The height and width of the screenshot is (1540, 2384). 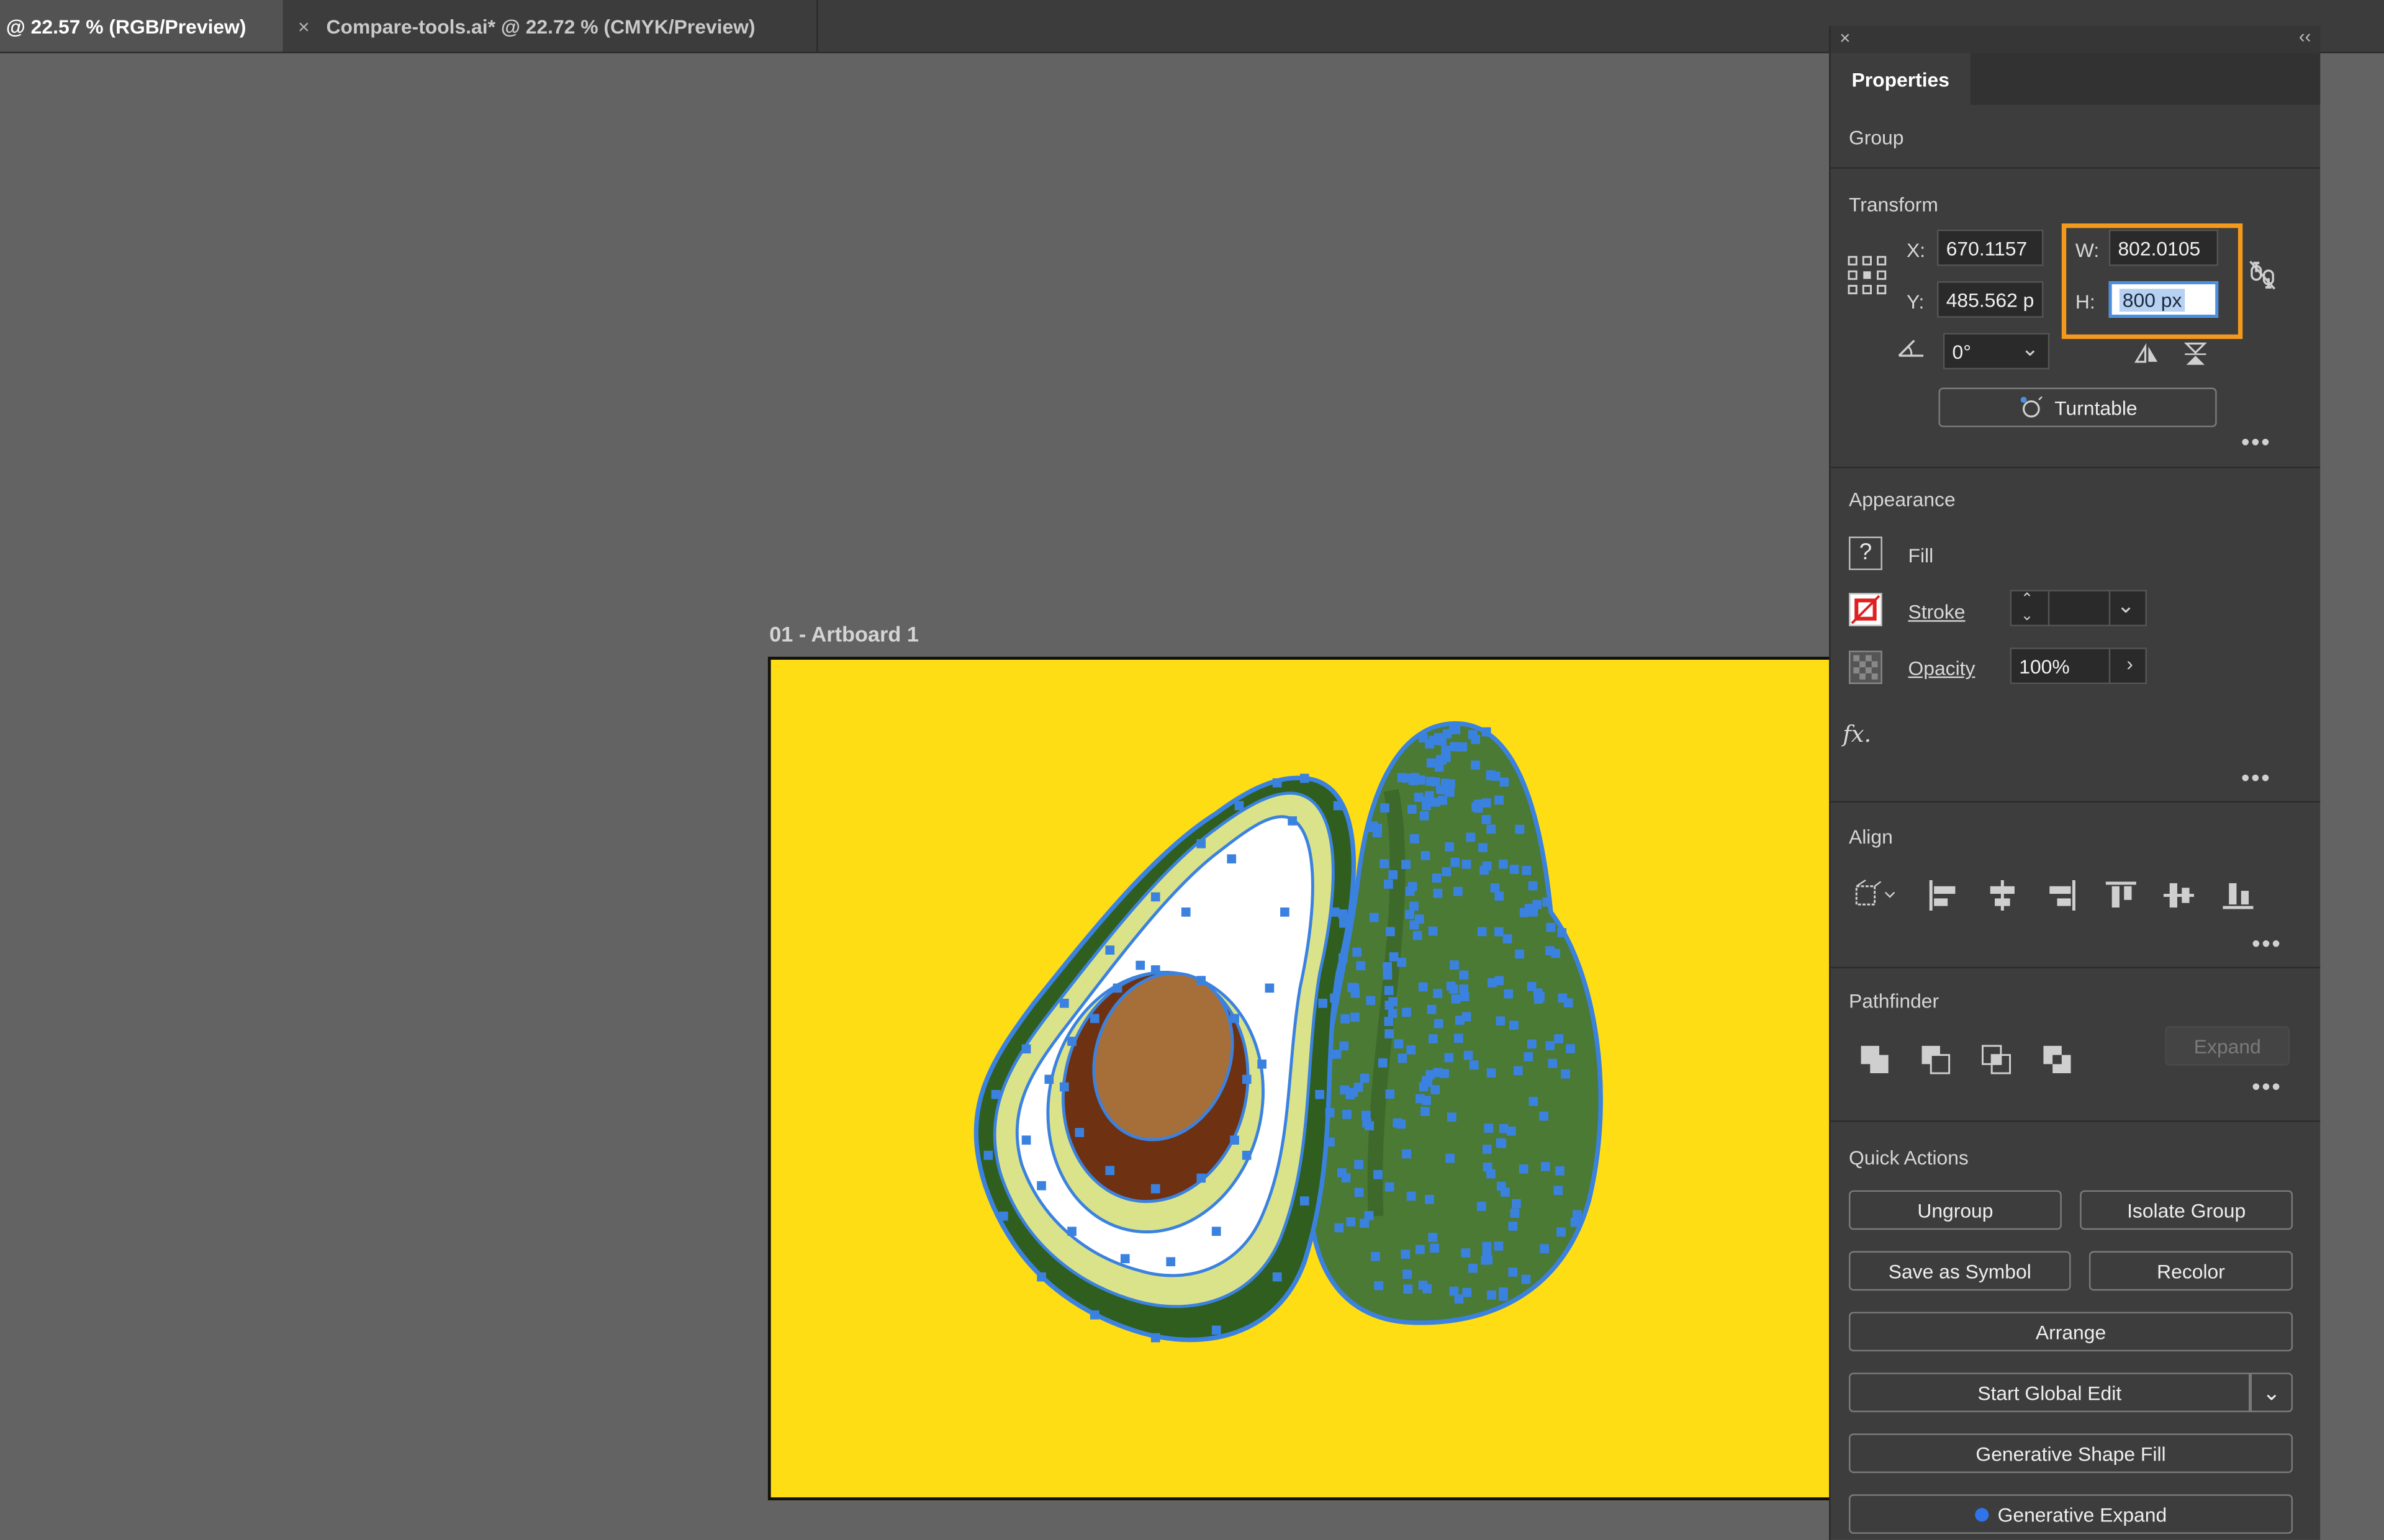 I want to click on y-field: 485.562 p, so click(x=1990, y=299).